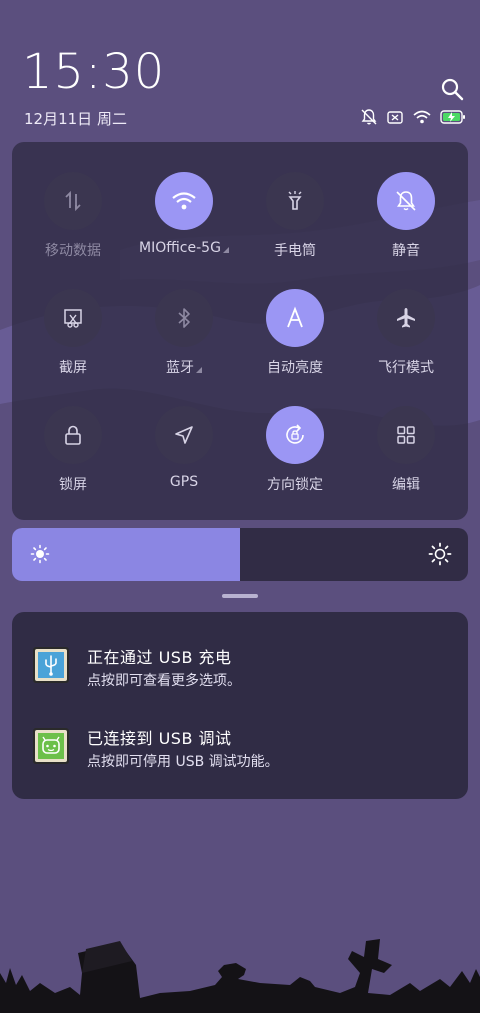  I want to click on auto-brightness-icon, so click(295, 318).